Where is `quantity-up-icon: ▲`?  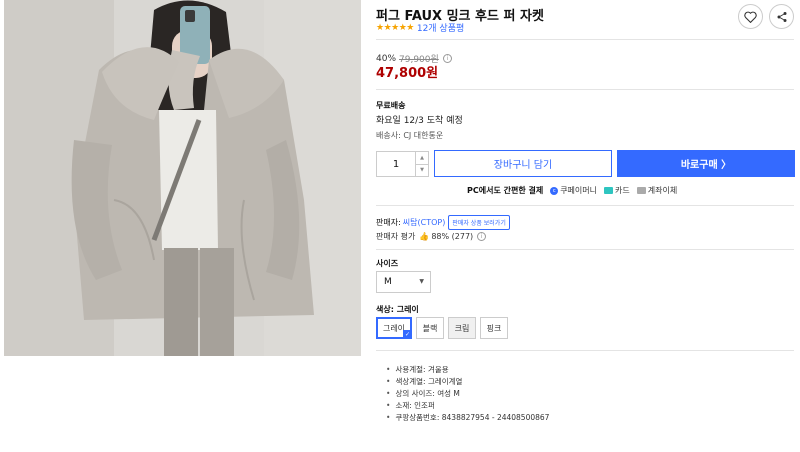 quantity-up-icon: ▲ is located at coordinates (422, 158).